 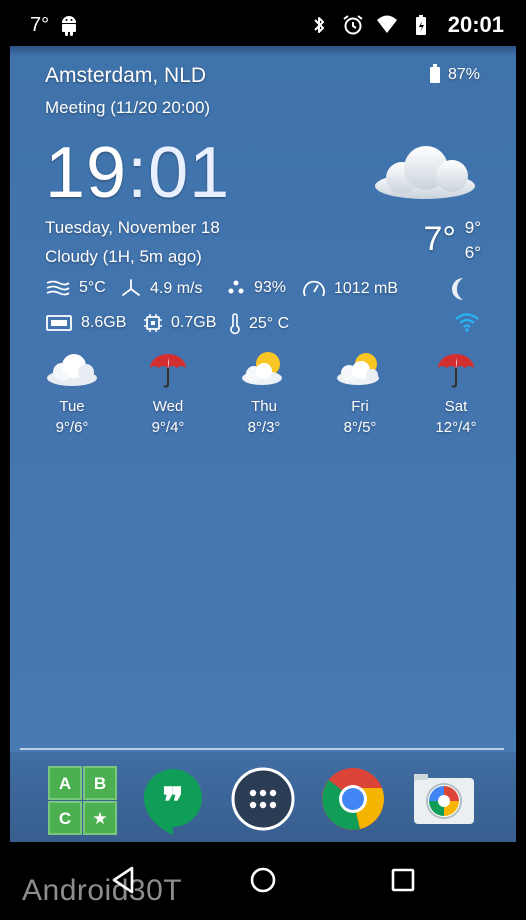 What do you see at coordinates (262, 749) in the screenshot?
I see `dock-divider` at bounding box center [262, 749].